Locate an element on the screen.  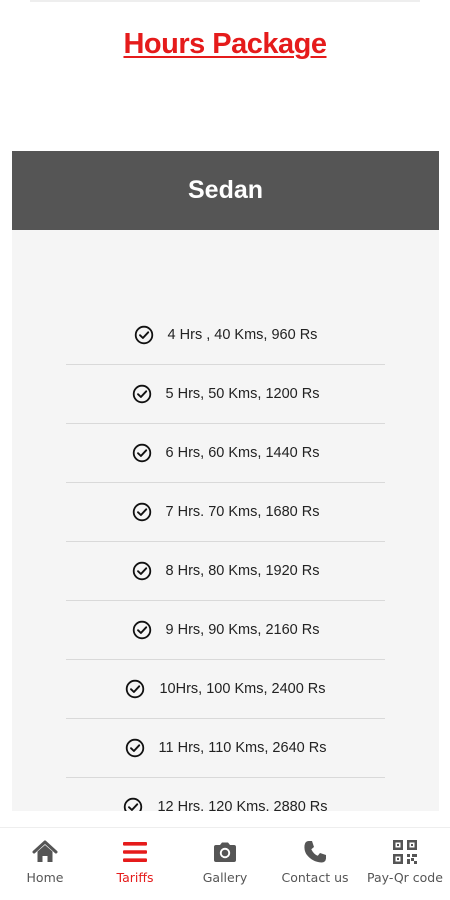
package-text: 11 Hrs, 110 Kms, 2640 Rs is located at coordinates (242, 748).